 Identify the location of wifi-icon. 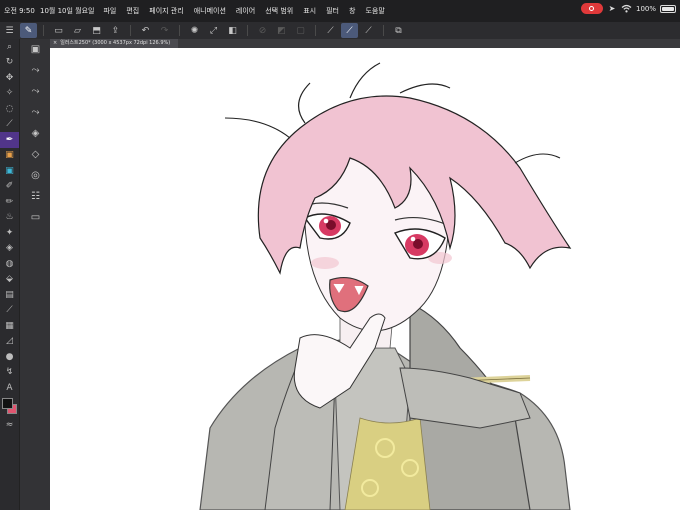
(626, 8).